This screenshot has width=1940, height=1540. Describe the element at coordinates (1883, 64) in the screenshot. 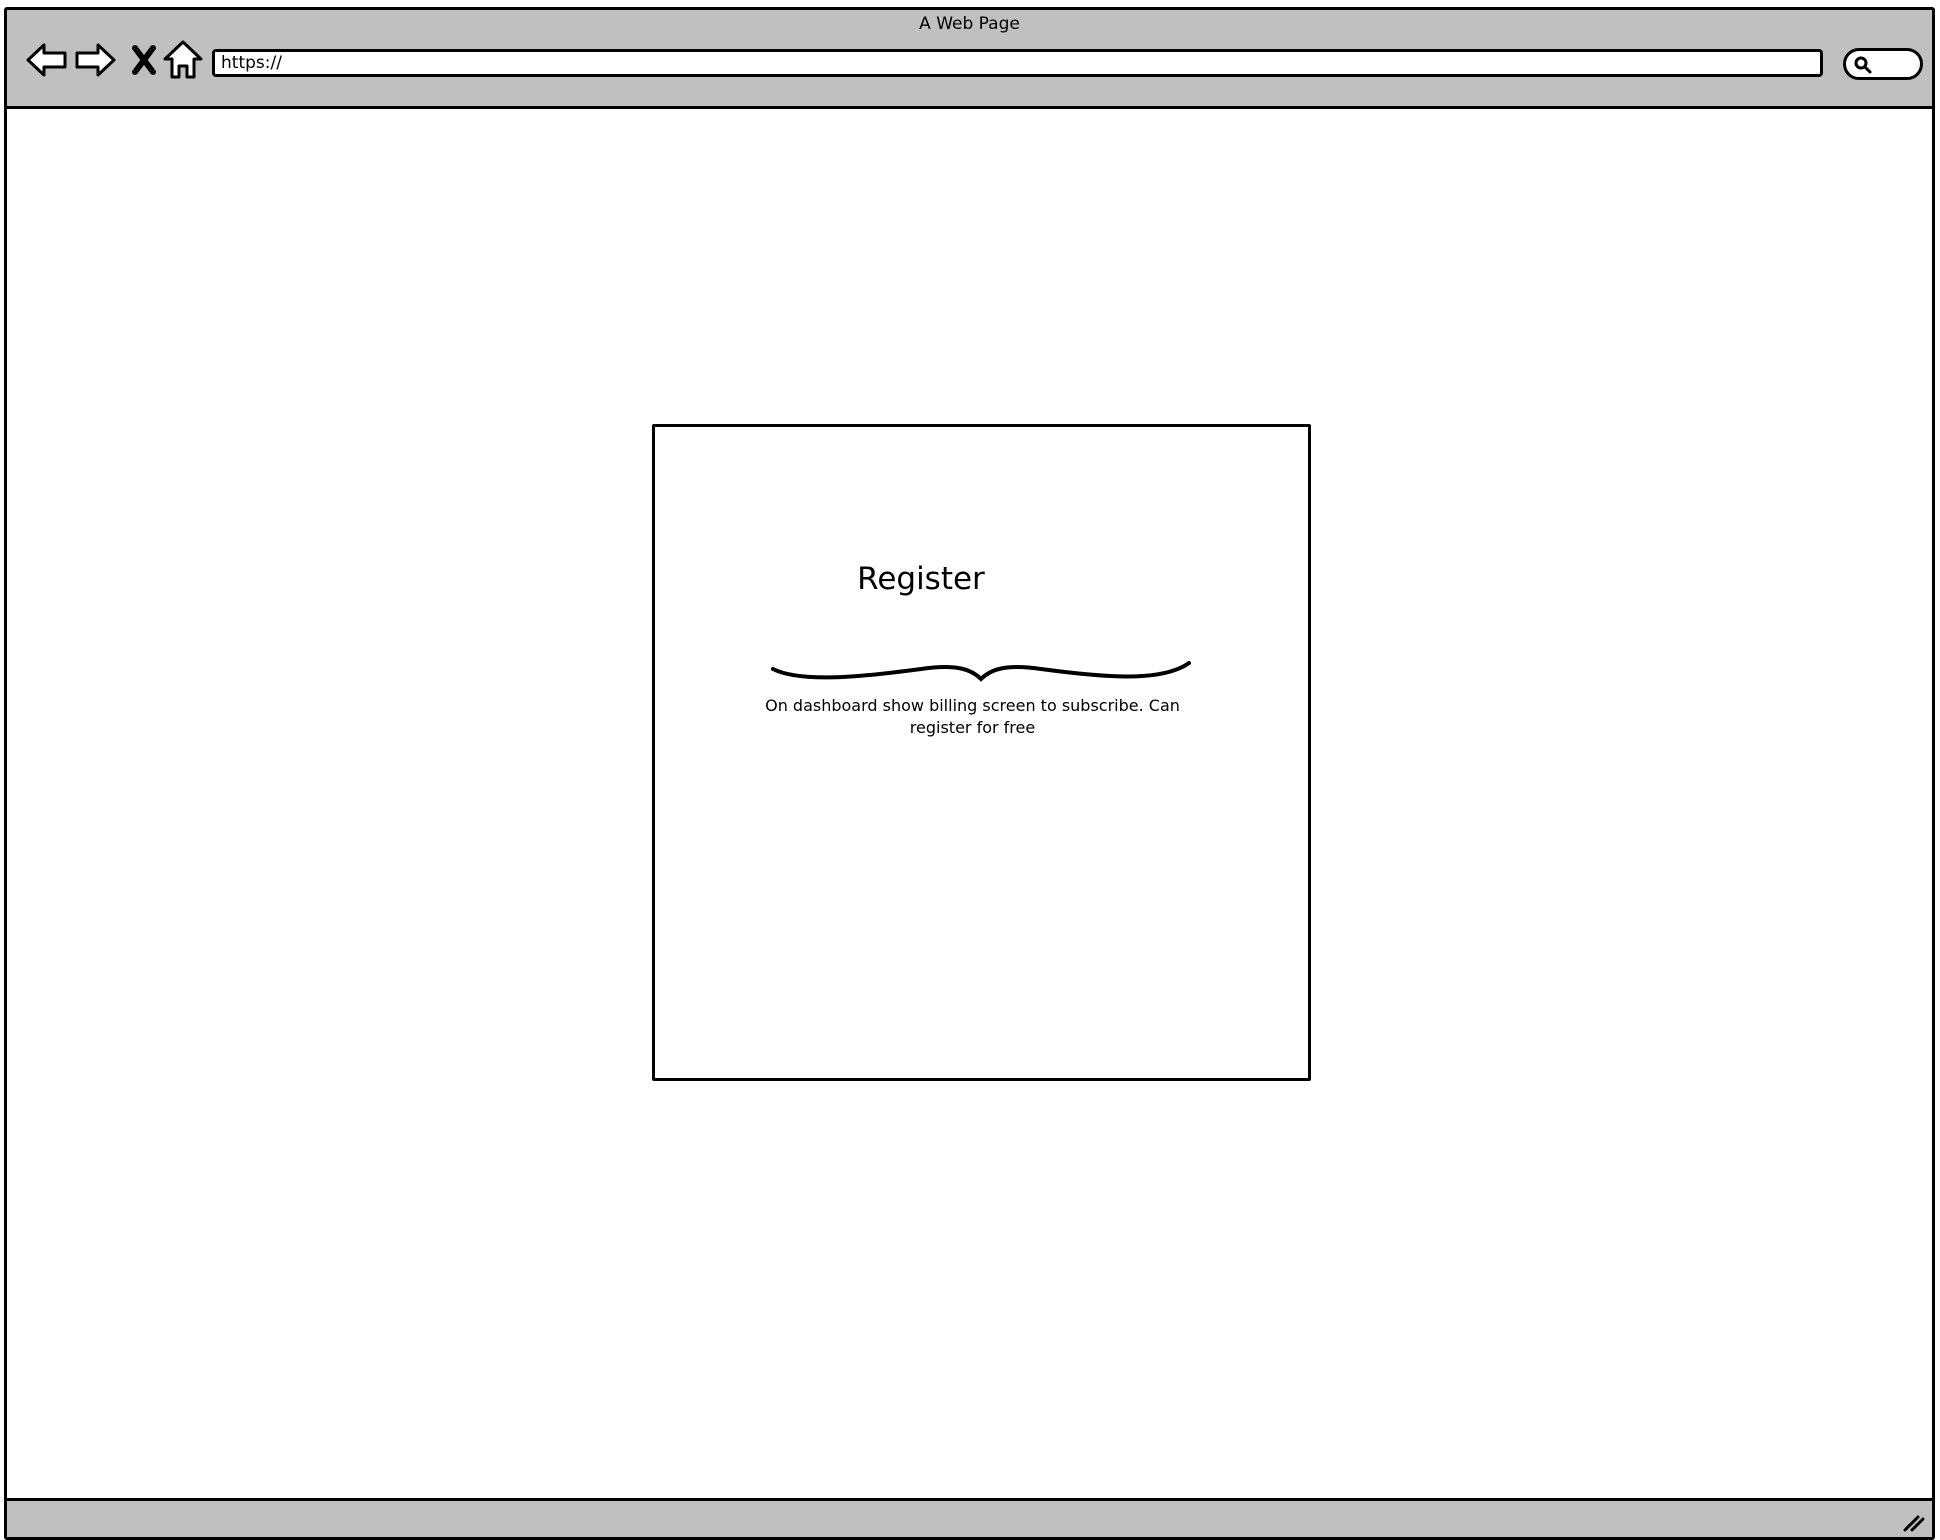

I see `search-button` at that location.